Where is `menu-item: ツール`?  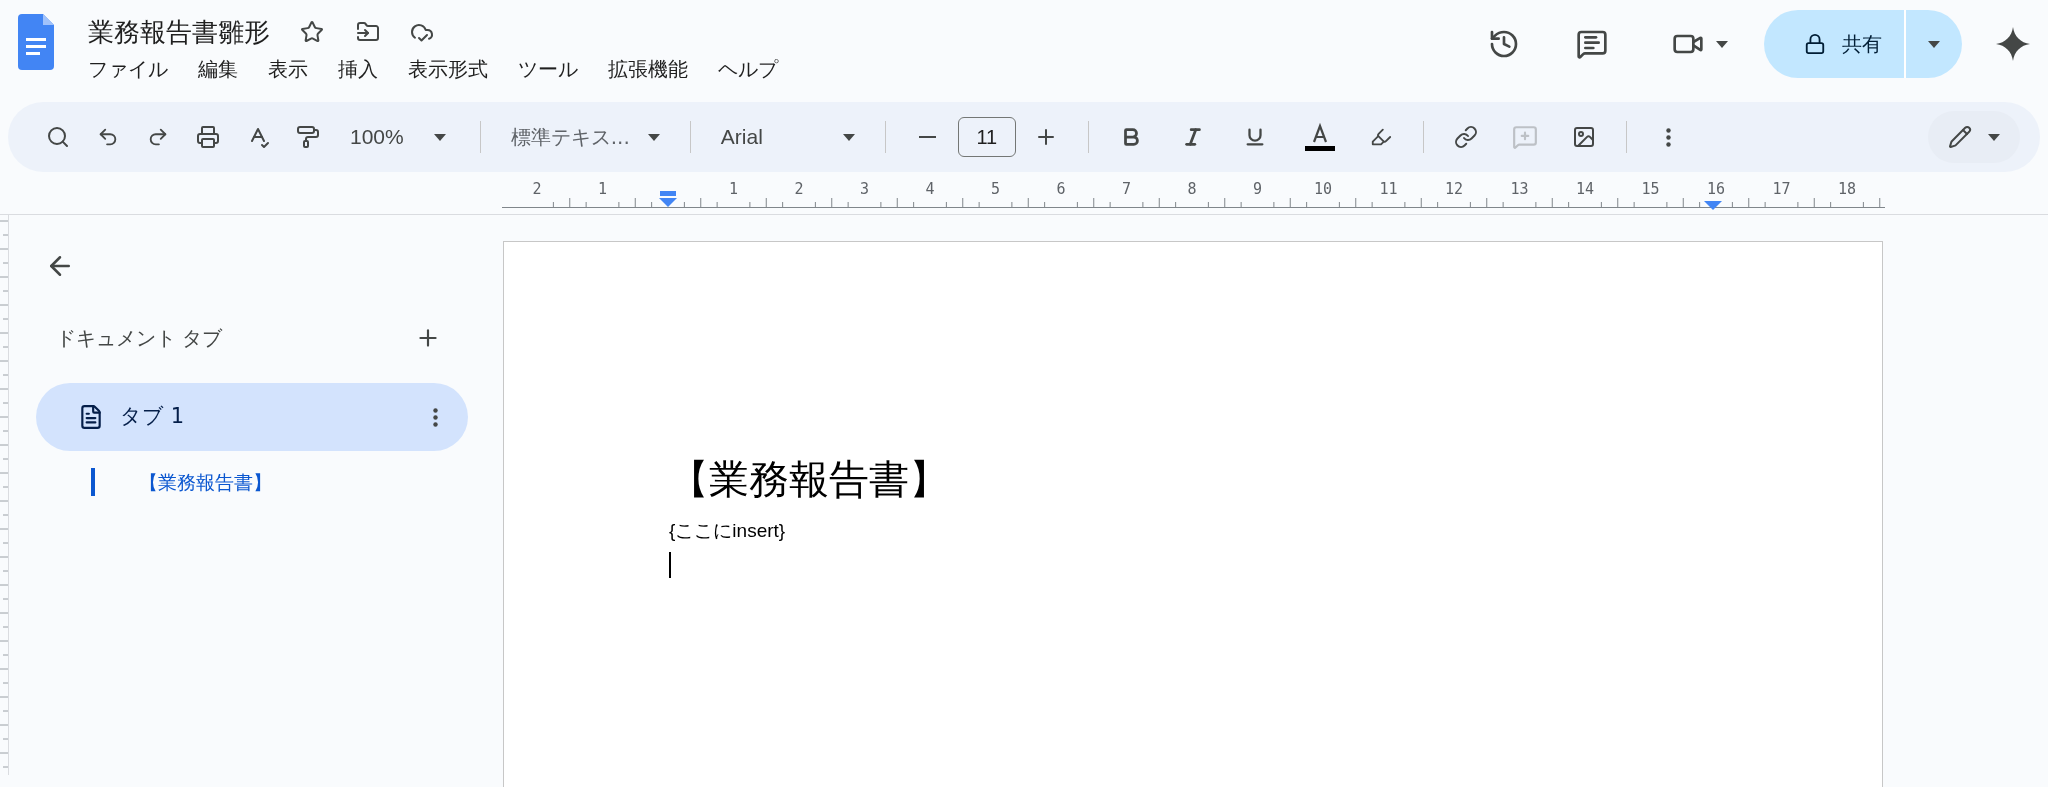
menu-item: ツール is located at coordinates (548, 69).